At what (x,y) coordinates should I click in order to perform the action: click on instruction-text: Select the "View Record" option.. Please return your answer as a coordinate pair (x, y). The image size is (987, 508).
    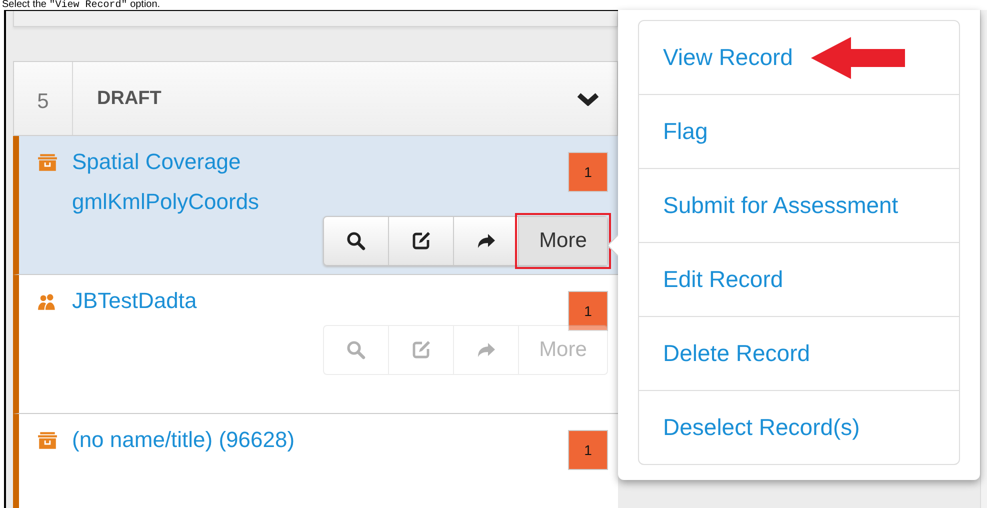
    Looking at the image, I should click on (81, 5).